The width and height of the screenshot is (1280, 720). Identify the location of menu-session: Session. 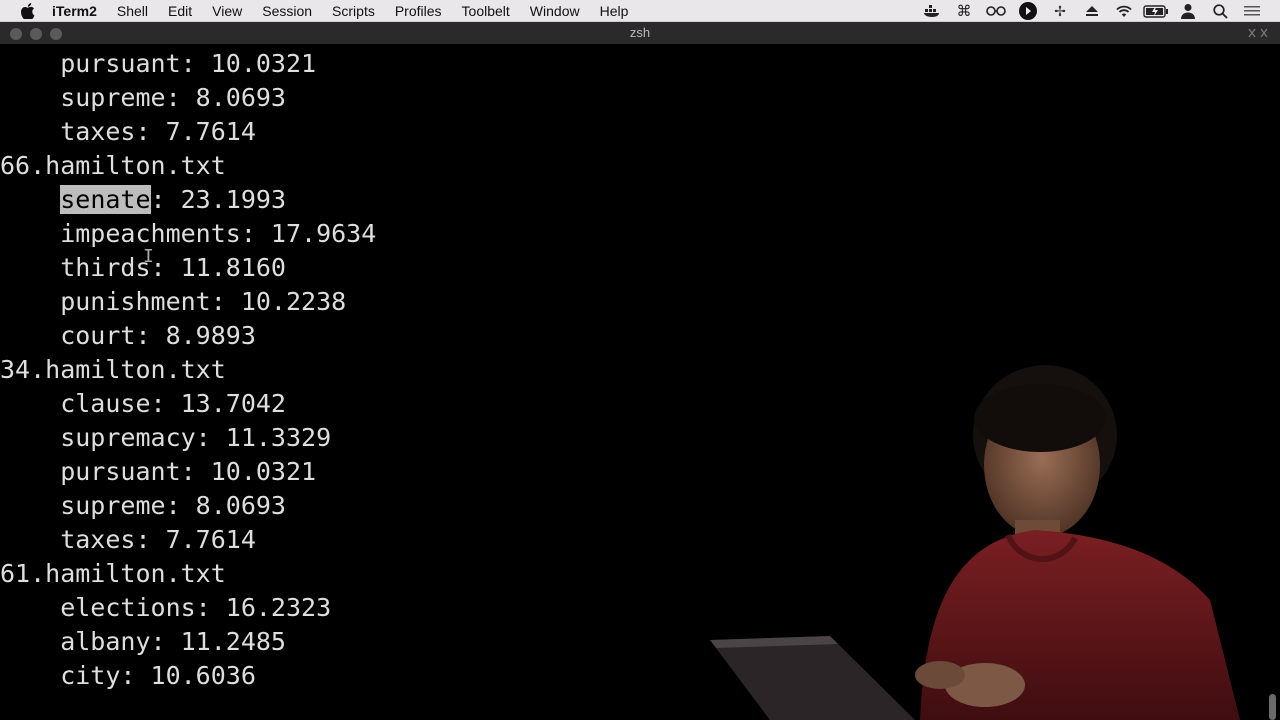
(287, 11).